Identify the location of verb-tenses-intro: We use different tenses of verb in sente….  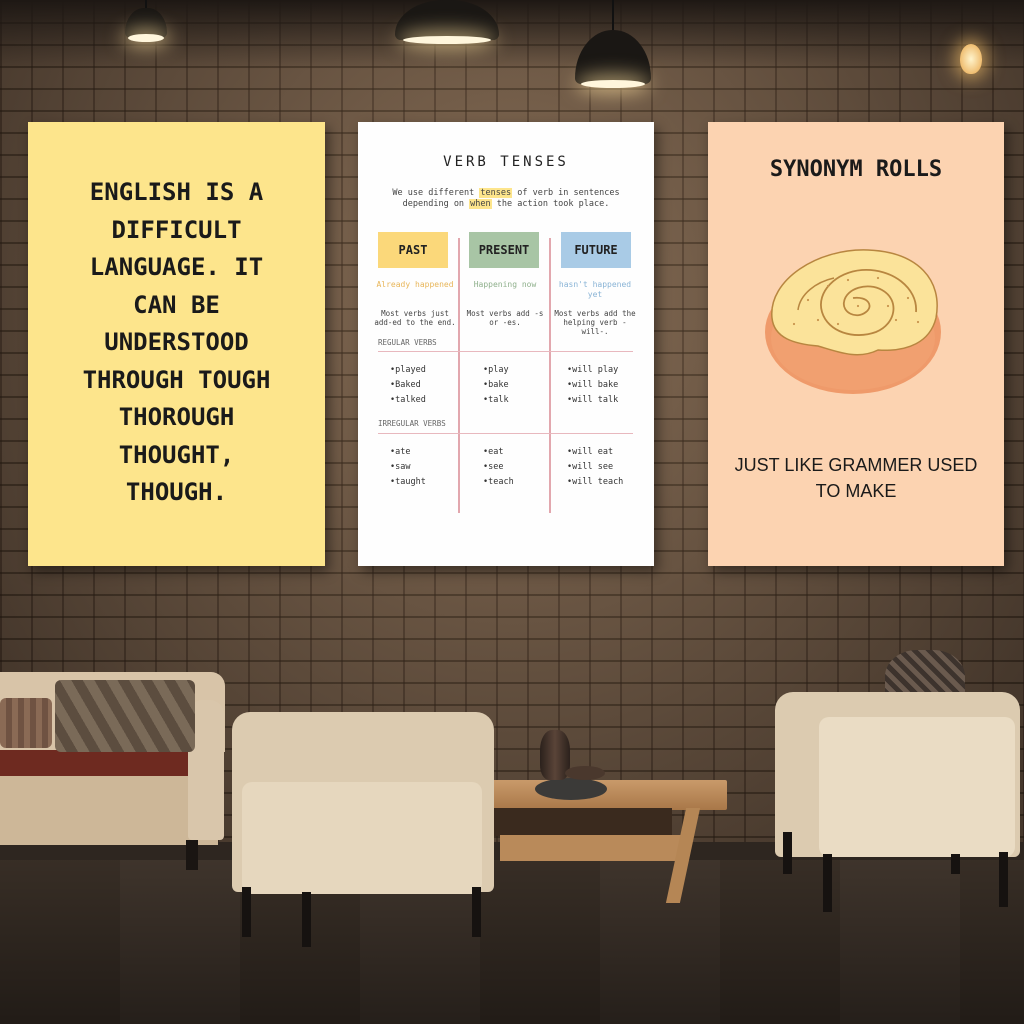
(506, 198).